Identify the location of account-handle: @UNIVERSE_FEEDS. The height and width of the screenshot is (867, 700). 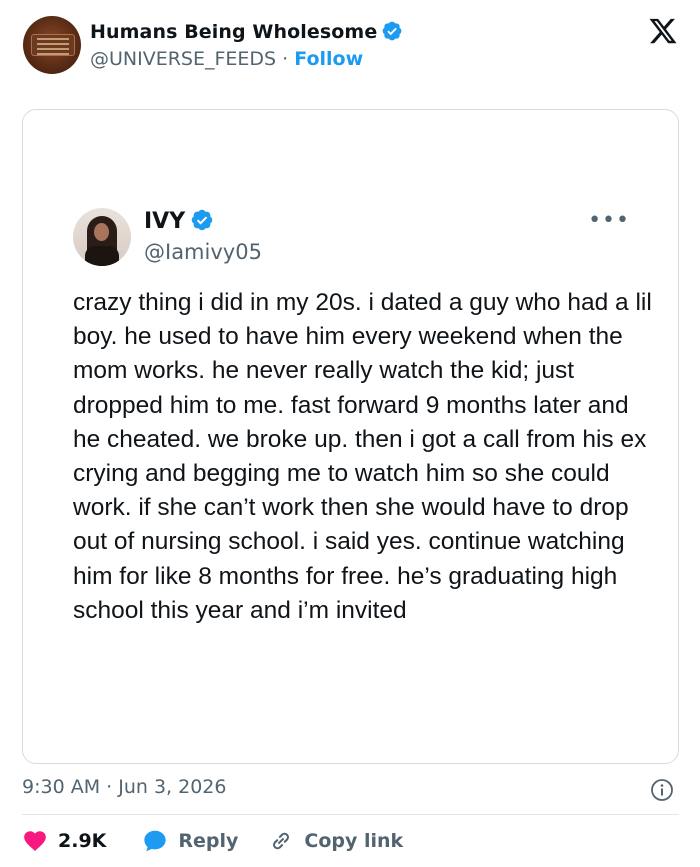
(183, 59).